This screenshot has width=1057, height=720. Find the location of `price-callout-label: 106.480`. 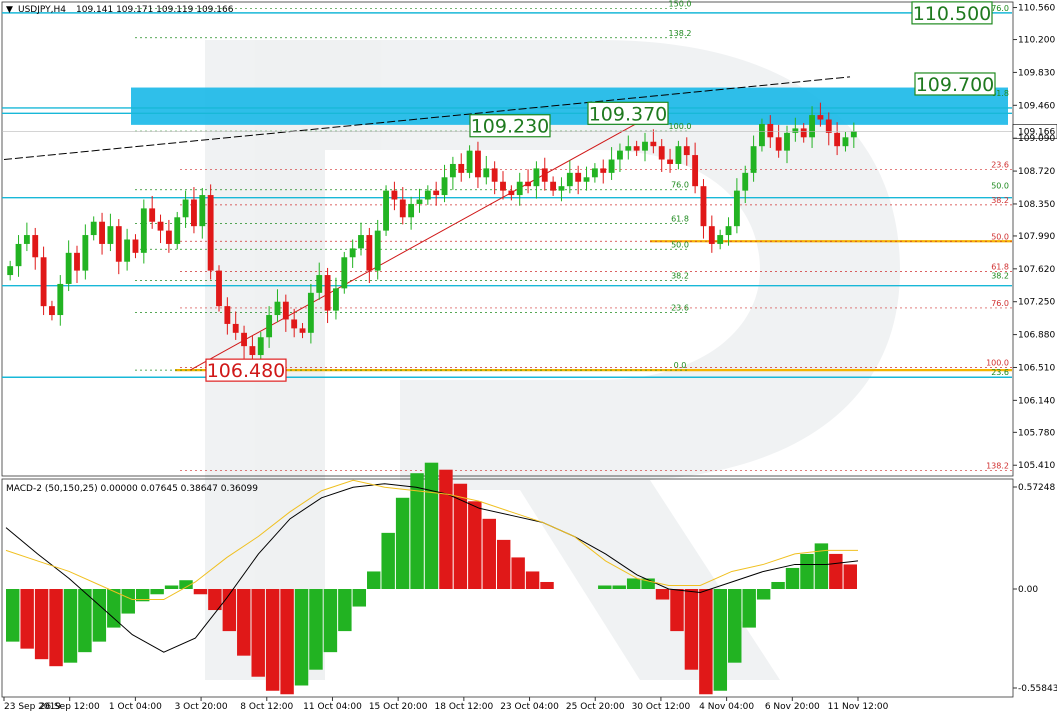

price-callout-label: 106.480 is located at coordinates (246, 371).